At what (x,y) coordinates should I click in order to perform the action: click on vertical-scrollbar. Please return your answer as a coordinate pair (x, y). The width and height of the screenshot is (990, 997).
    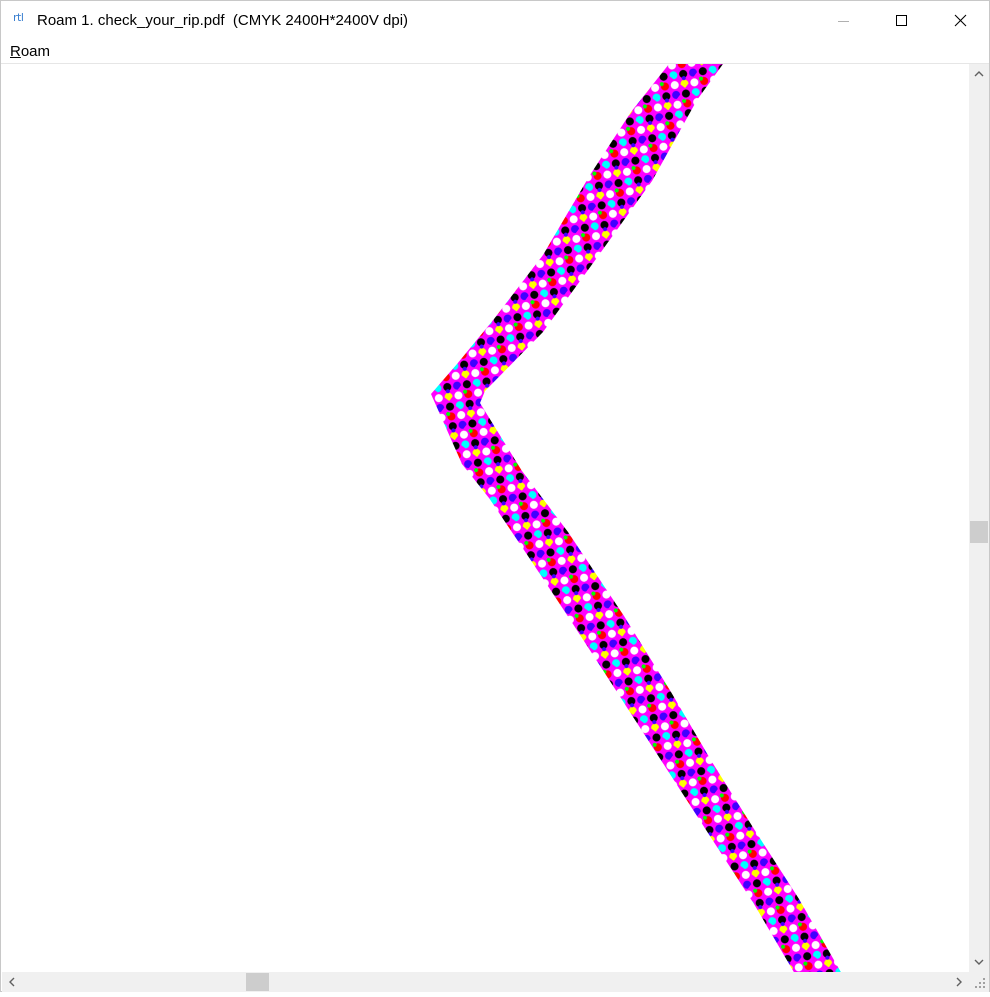
    Looking at the image, I should click on (979, 518).